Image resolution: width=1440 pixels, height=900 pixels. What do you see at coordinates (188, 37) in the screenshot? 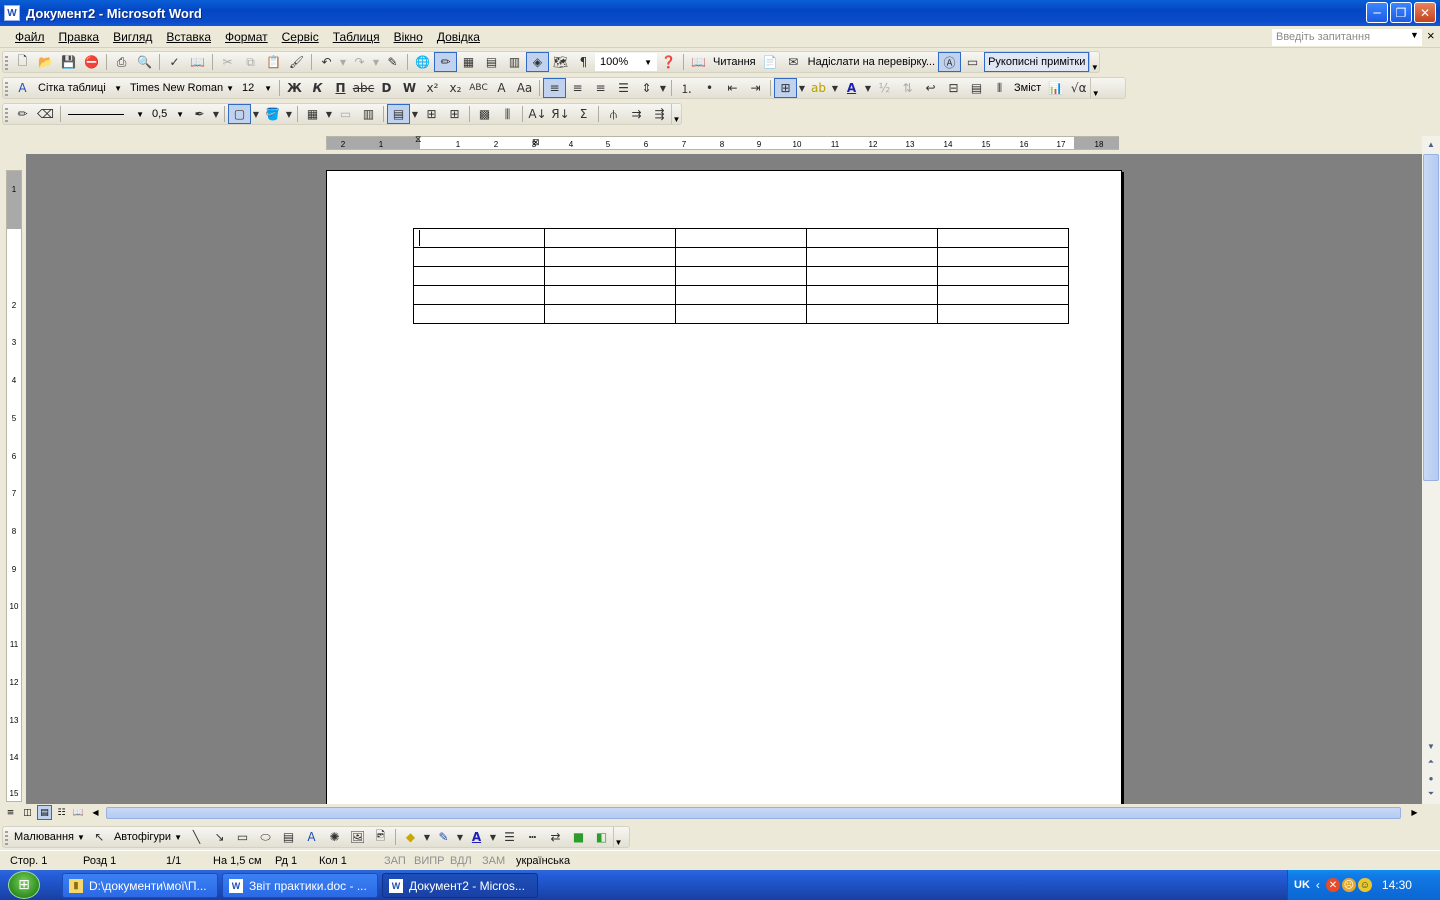
I see `menu-insert: Вставка` at bounding box center [188, 37].